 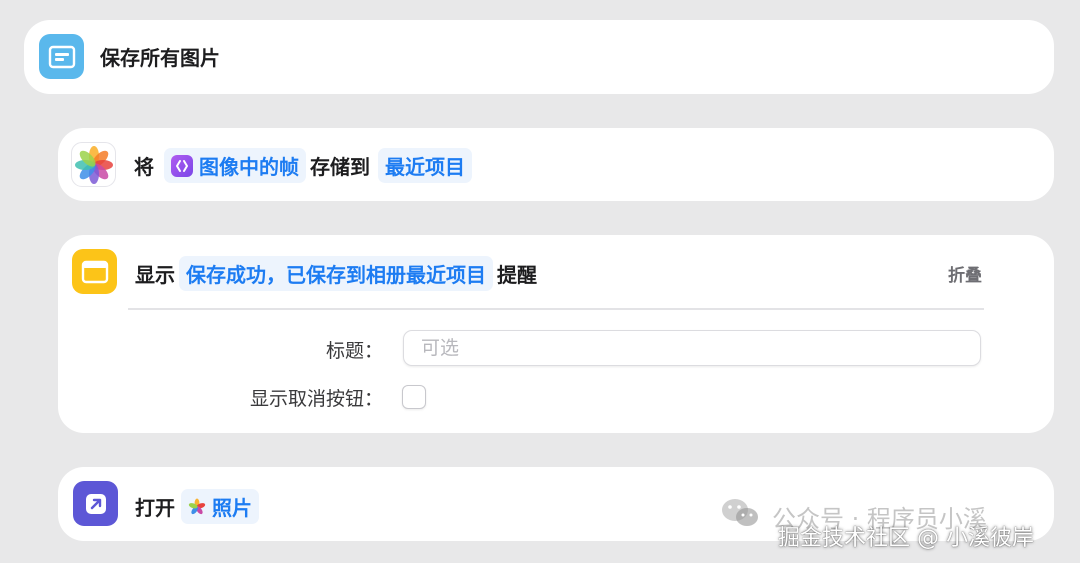 I want to click on shortcut-header-card: 保存所有图片, so click(x=539, y=57).